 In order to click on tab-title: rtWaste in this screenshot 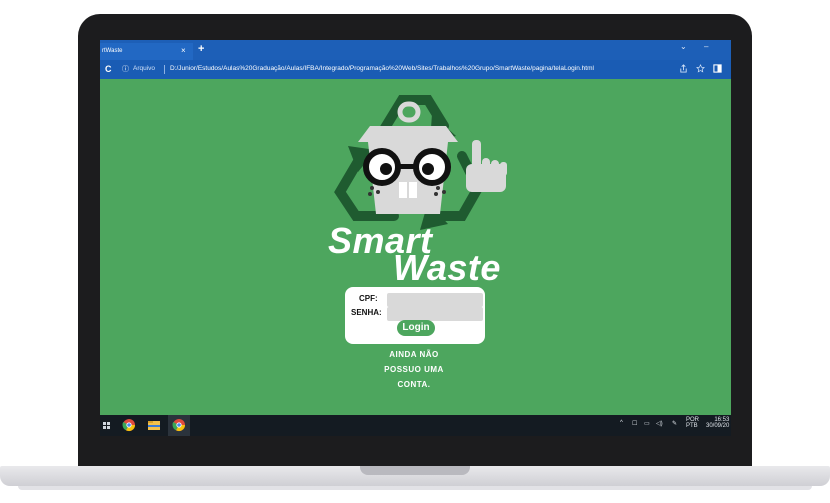, I will do `click(112, 51)`.